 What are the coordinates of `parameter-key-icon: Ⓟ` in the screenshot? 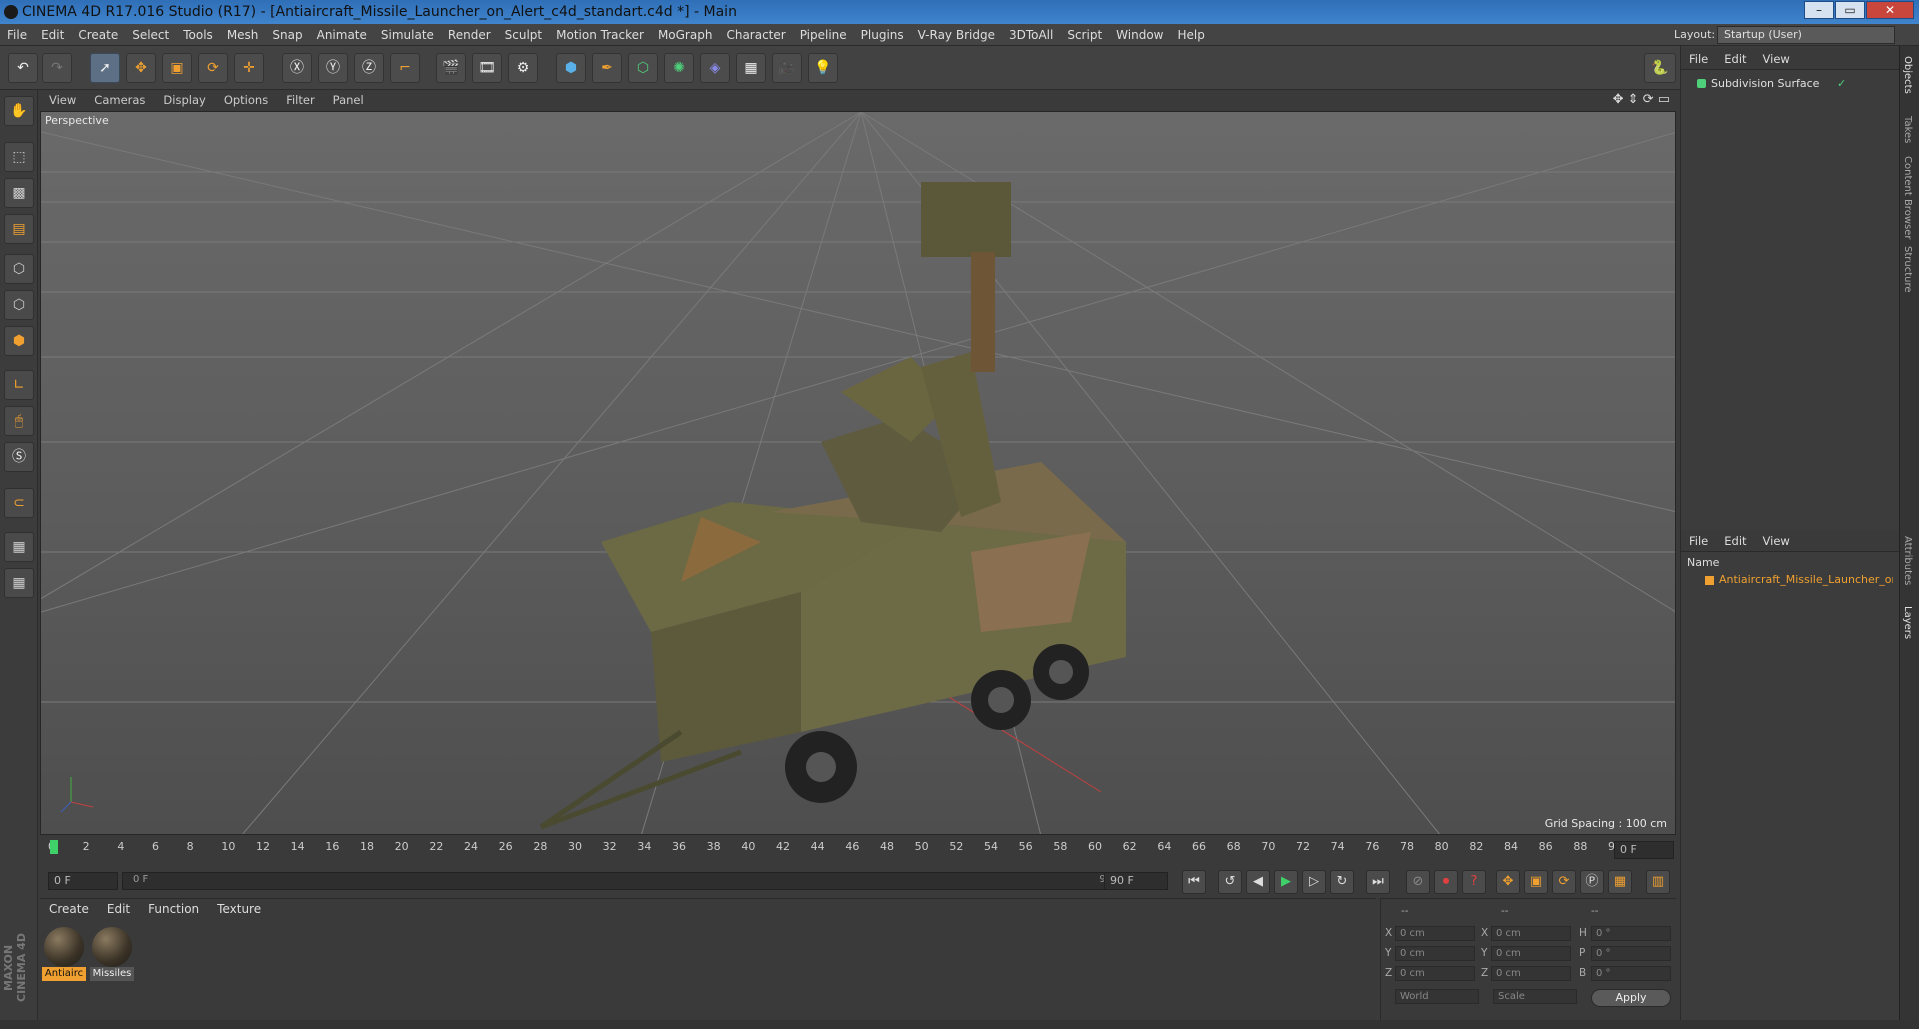 It's located at (1592, 882).